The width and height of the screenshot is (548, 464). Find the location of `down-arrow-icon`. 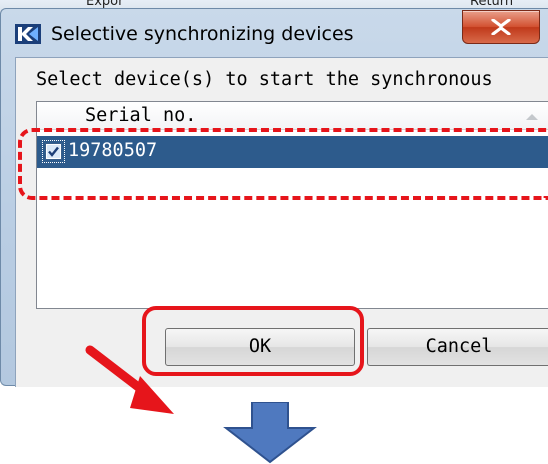

down-arrow-icon is located at coordinates (270, 433).